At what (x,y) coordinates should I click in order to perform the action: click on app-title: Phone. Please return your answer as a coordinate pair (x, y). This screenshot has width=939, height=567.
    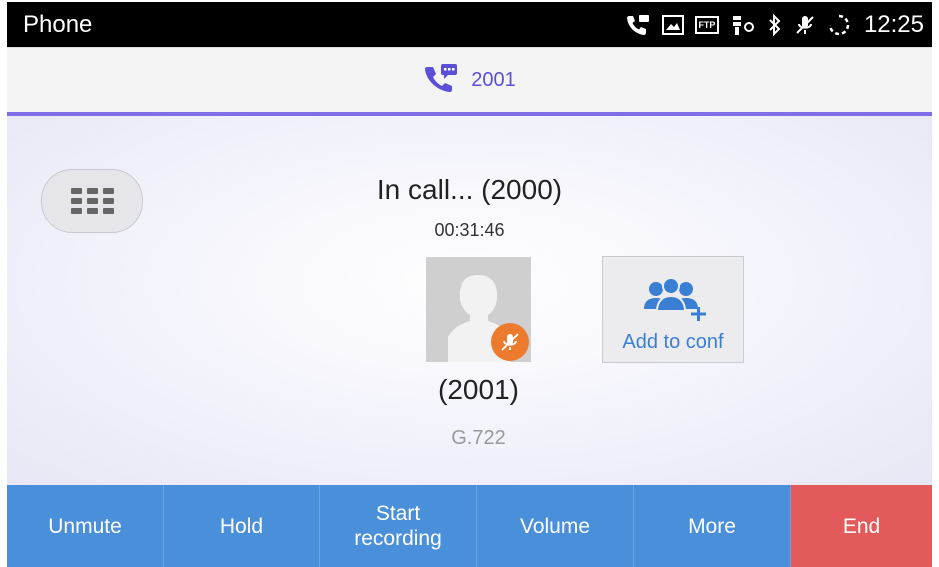
    Looking at the image, I should click on (58, 24).